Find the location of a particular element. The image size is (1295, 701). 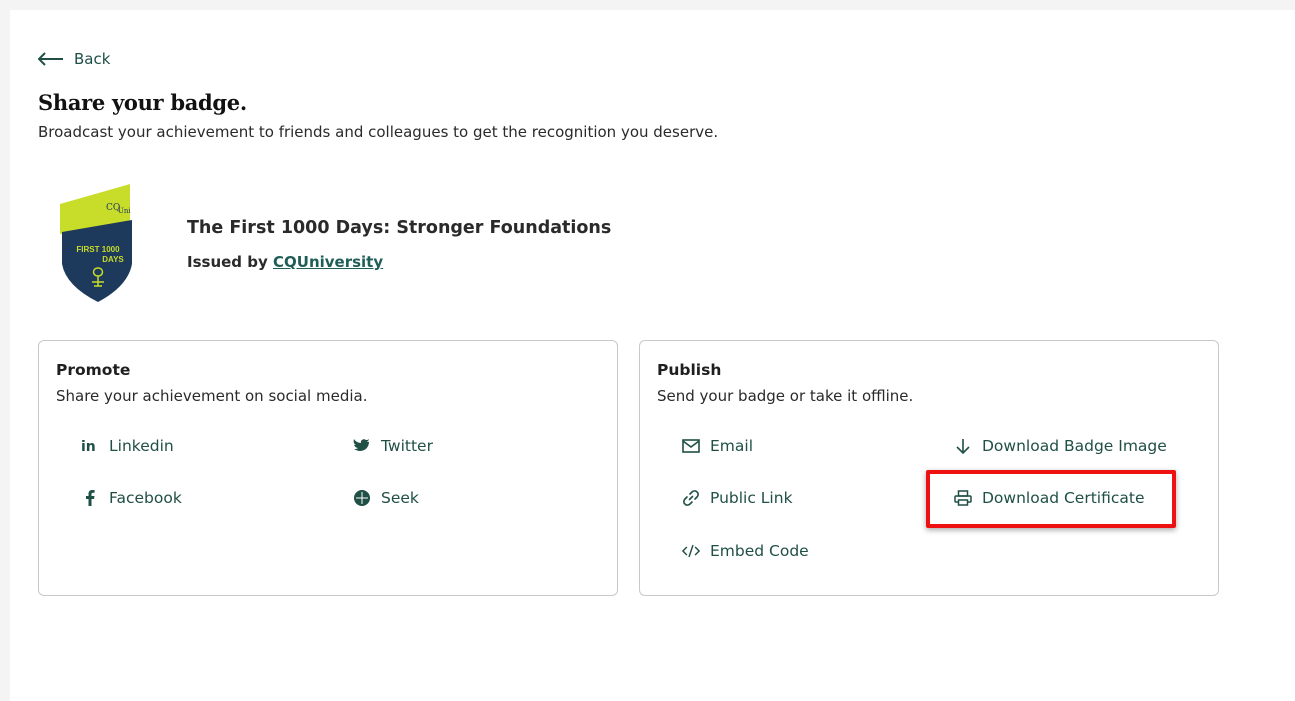

embed-code-label: Embed Code is located at coordinates (759, 551).